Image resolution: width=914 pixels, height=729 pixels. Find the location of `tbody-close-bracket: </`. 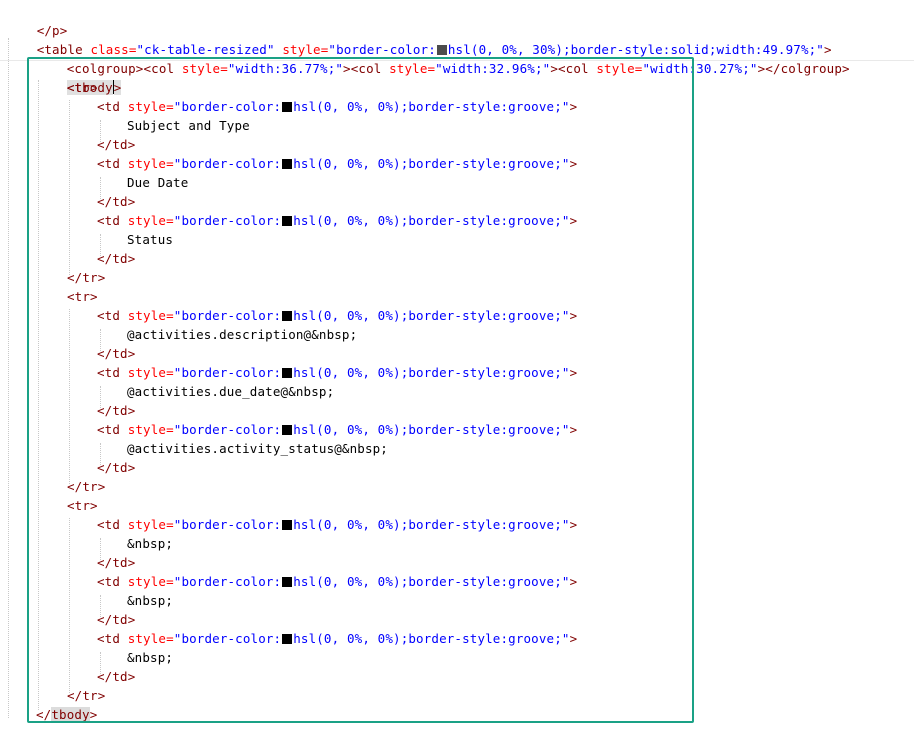

tbody-close-bracket: </ is located at coordinates (44, 714).